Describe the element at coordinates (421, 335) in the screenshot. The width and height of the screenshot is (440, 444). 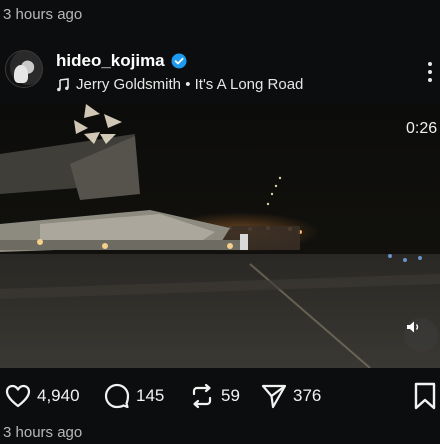
I see `mute-button` at that location.